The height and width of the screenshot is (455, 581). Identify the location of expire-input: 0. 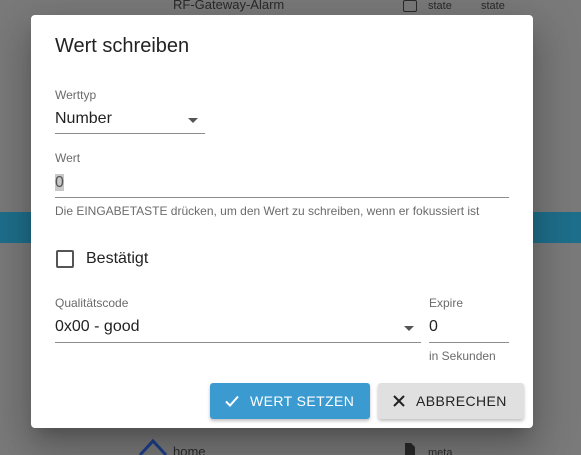
(469, 328).